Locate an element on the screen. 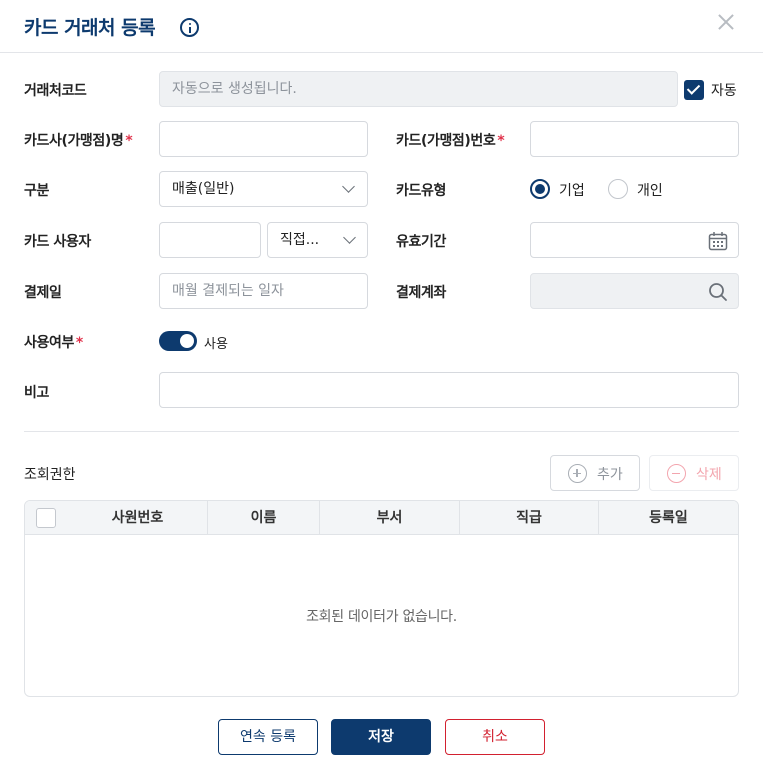 Image resolution: width=763 pixels, height=768 pixels. category-select: 매출(일반) is located at coordinates (263, 189).